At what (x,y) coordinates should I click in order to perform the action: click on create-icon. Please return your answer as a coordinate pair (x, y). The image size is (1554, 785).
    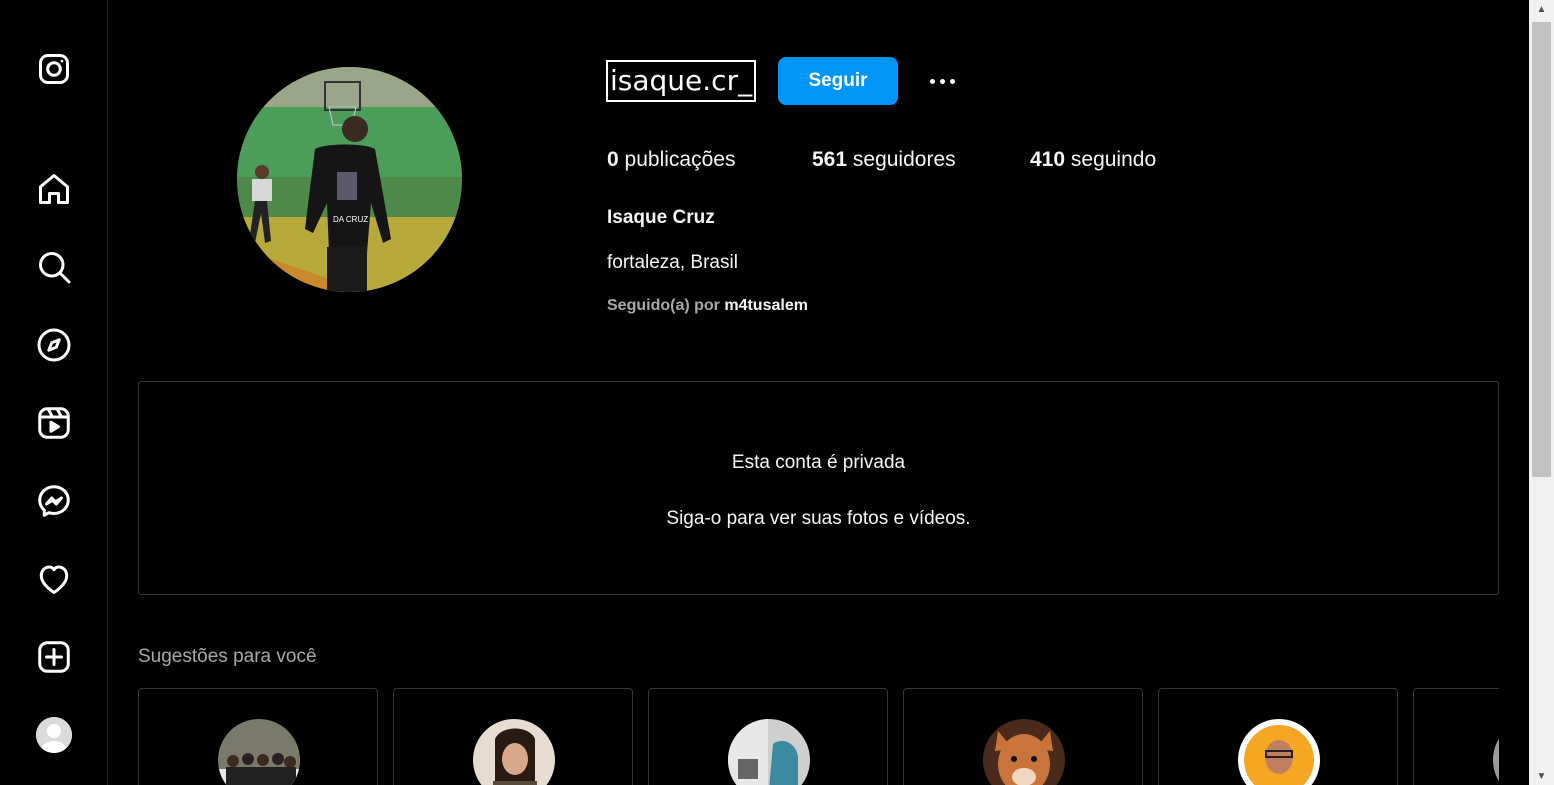
    Looking at the image, I should click on (54, 657).